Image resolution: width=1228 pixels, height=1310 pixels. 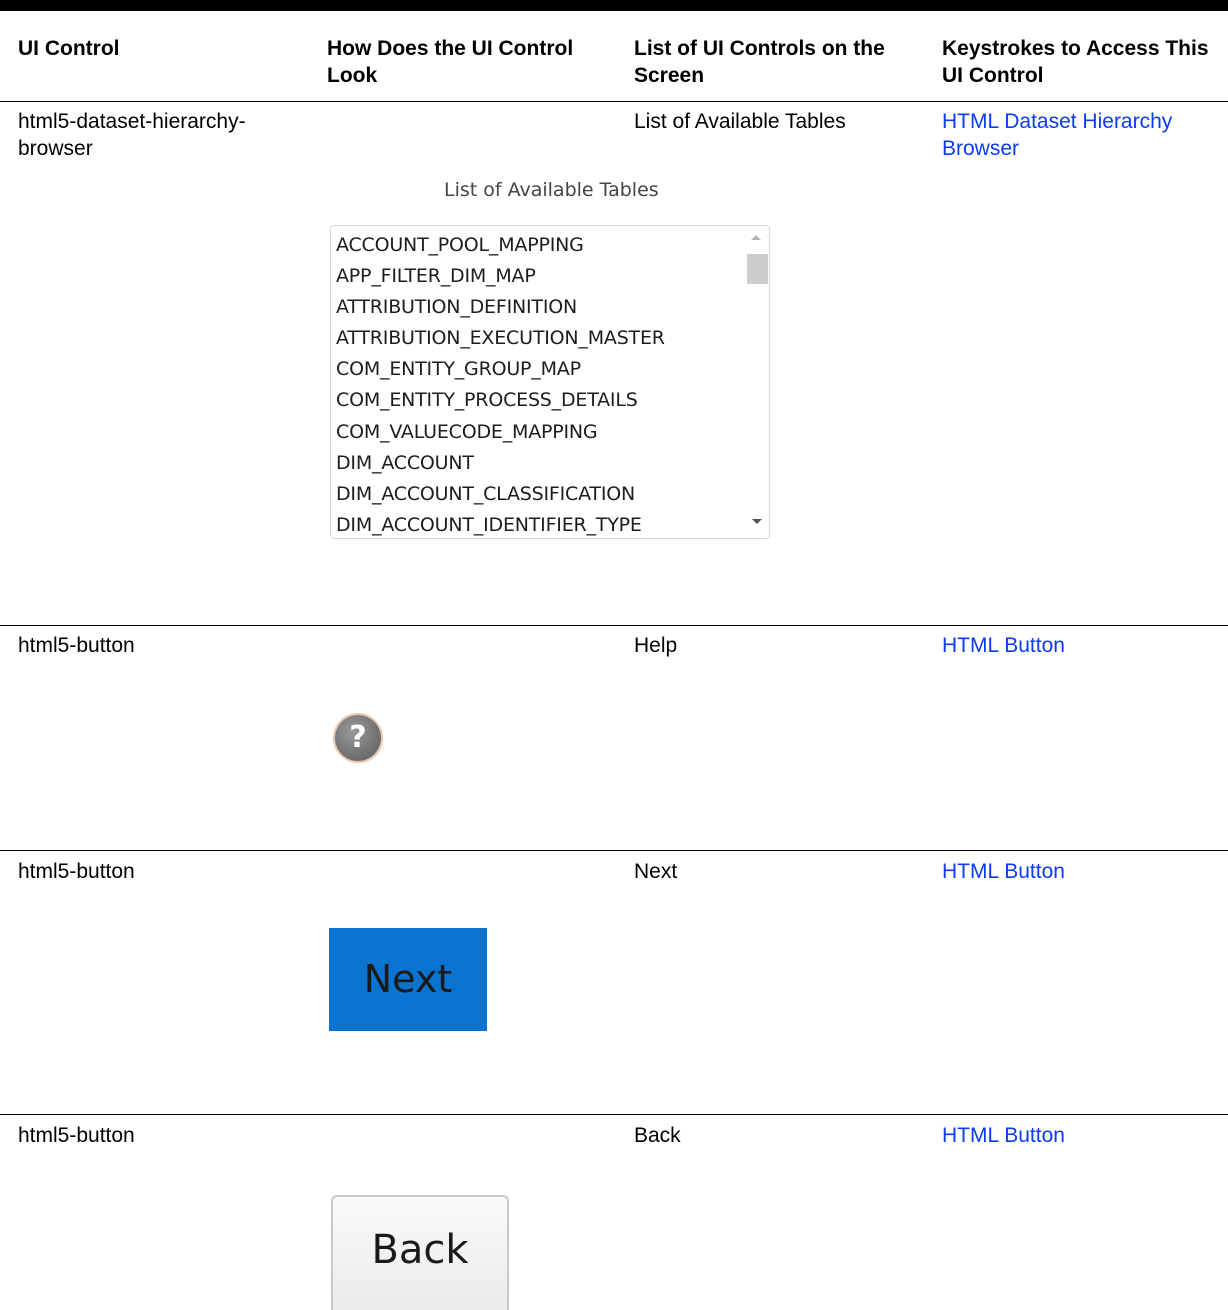 What do you see at coordinates (1082, 135) in the screenshot?
I see `row-1-keystrokes-link: HTML Dataset Hierarchy Browser` at bounding box center [1082, 135].